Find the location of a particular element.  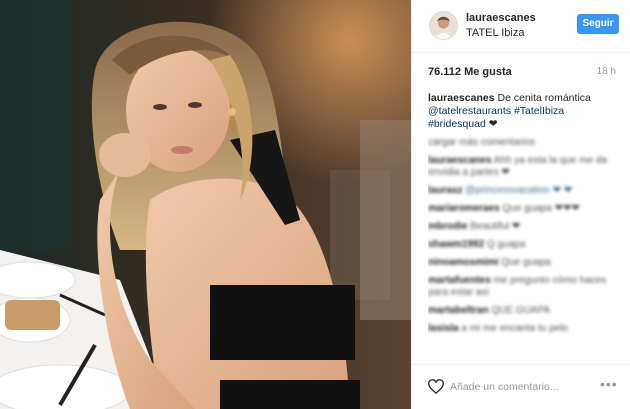

list-item: ninoamosmimi Que guapa is located at coordinates (521, 263).